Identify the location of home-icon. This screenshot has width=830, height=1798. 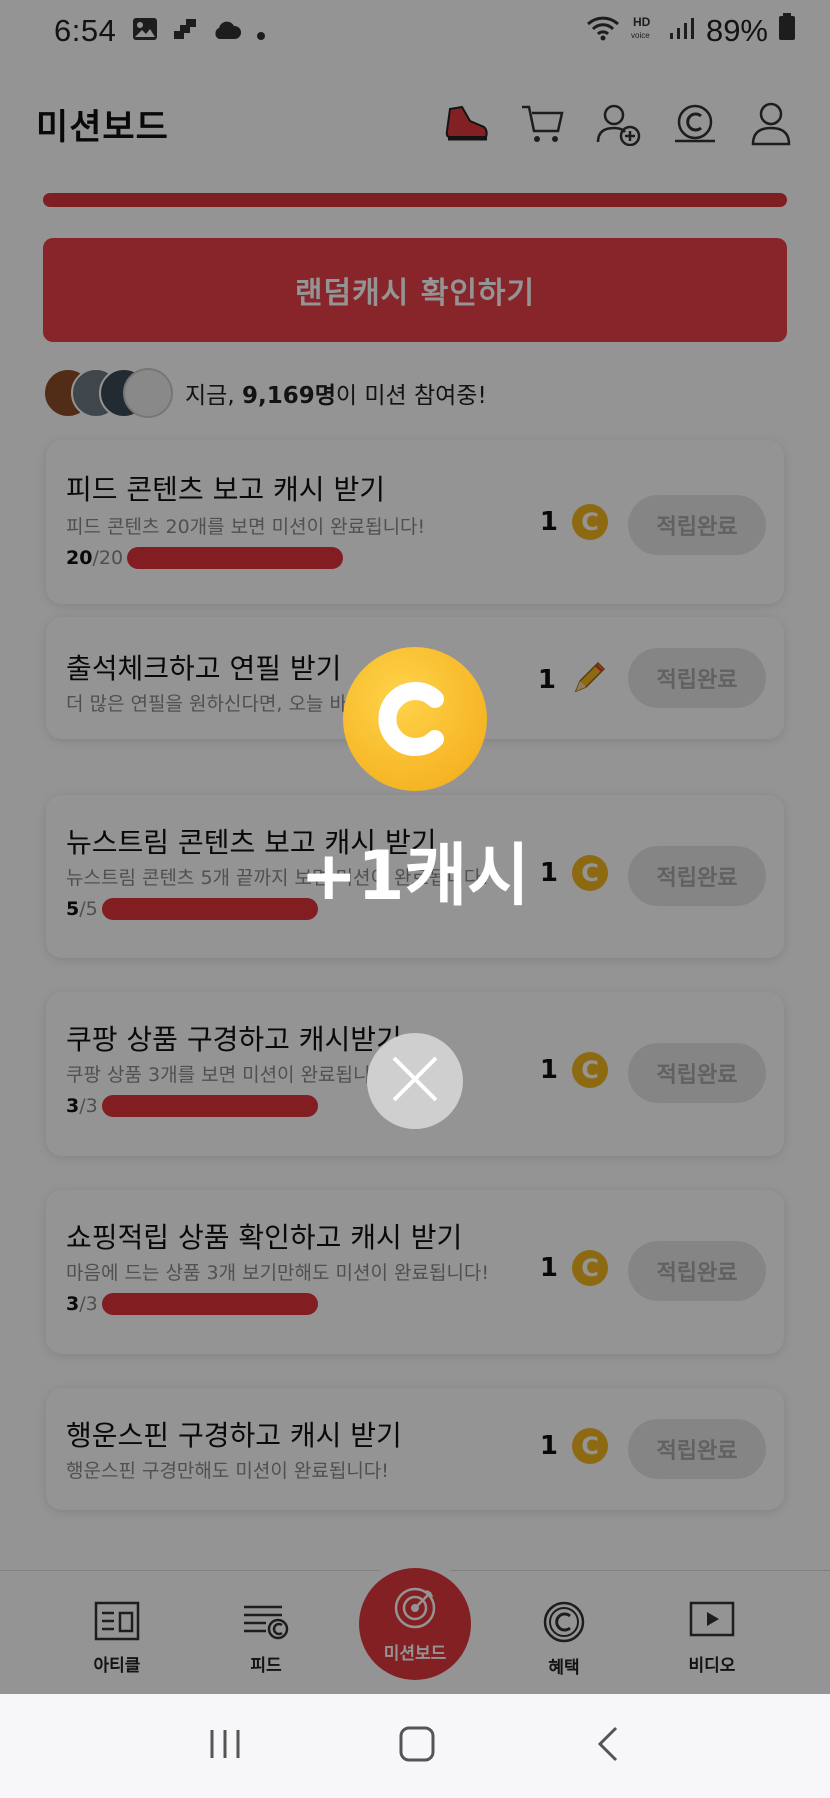
(417, 1746).